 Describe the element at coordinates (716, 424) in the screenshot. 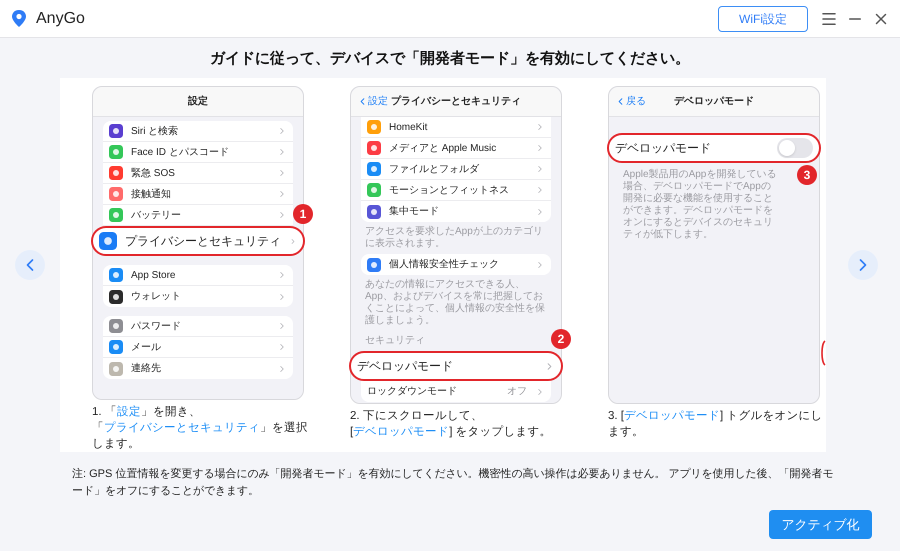

I see `step-caption: 3. [デベロッパモード] トグルをオンにします。` at that location.